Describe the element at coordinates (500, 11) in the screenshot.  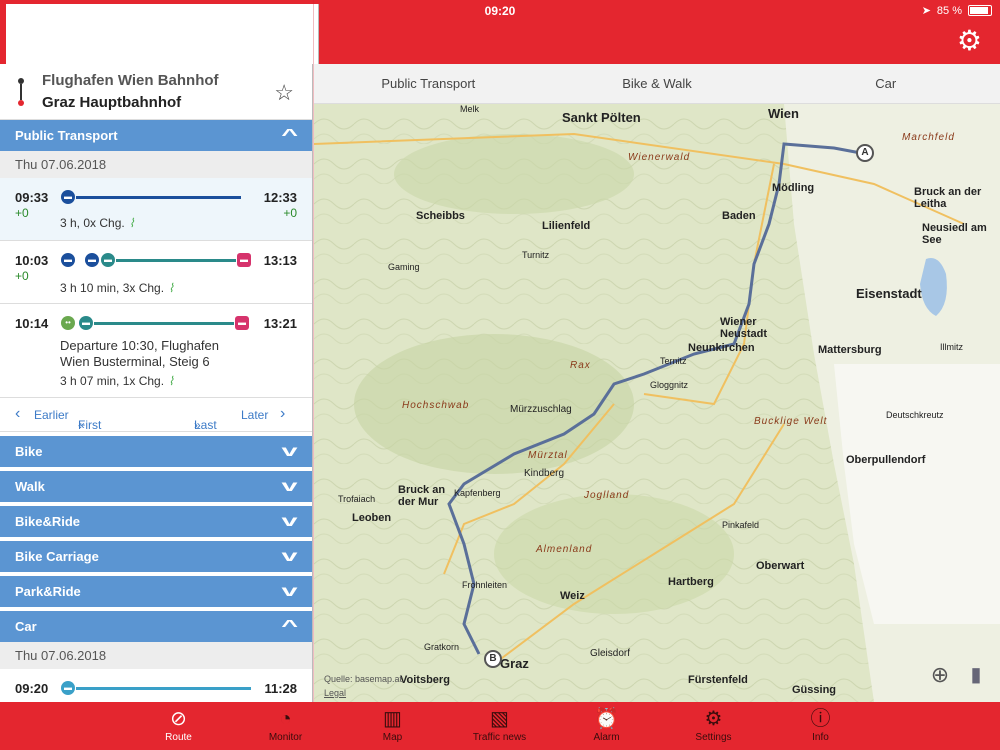
I see `clock: 09:20` at that location.